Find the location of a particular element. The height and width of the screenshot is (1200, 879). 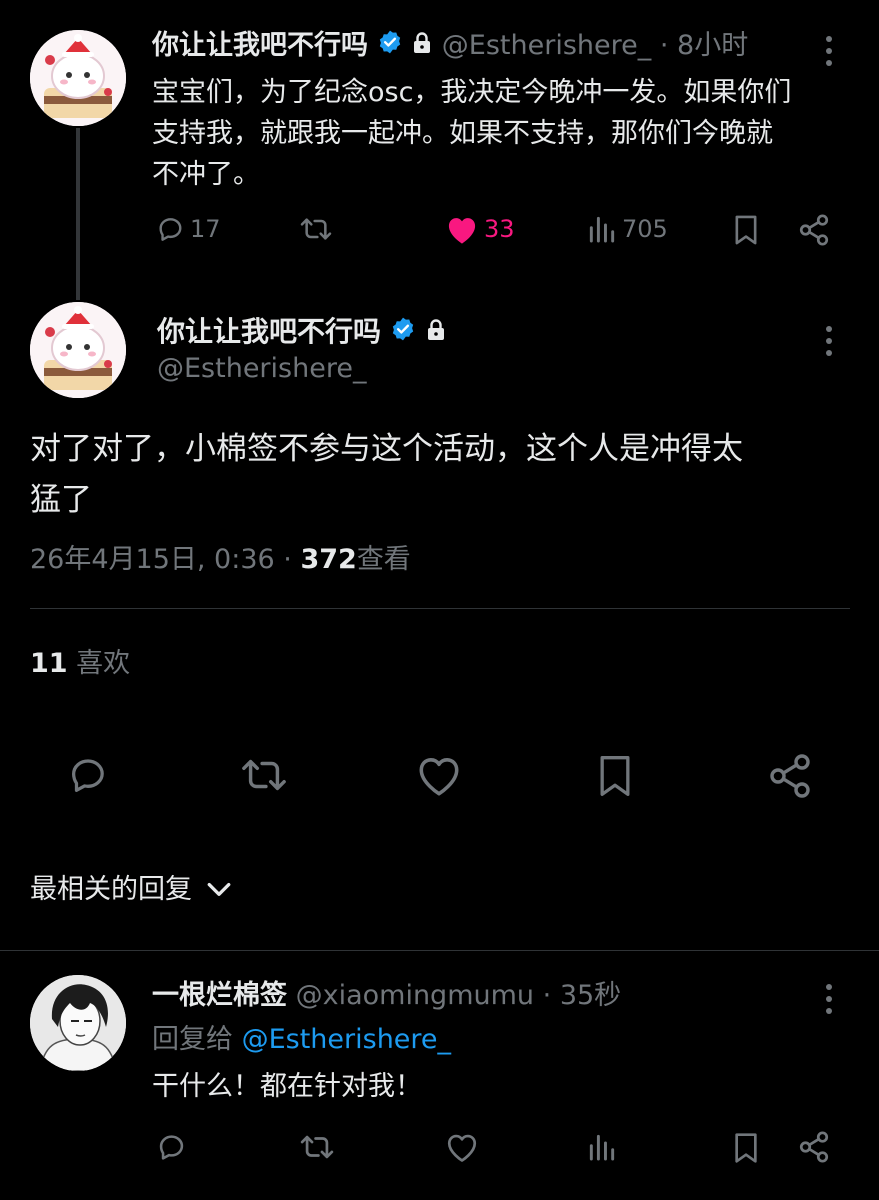

reply-text: 干什么！都在针对我！ is located at coordinates (287, 1086).